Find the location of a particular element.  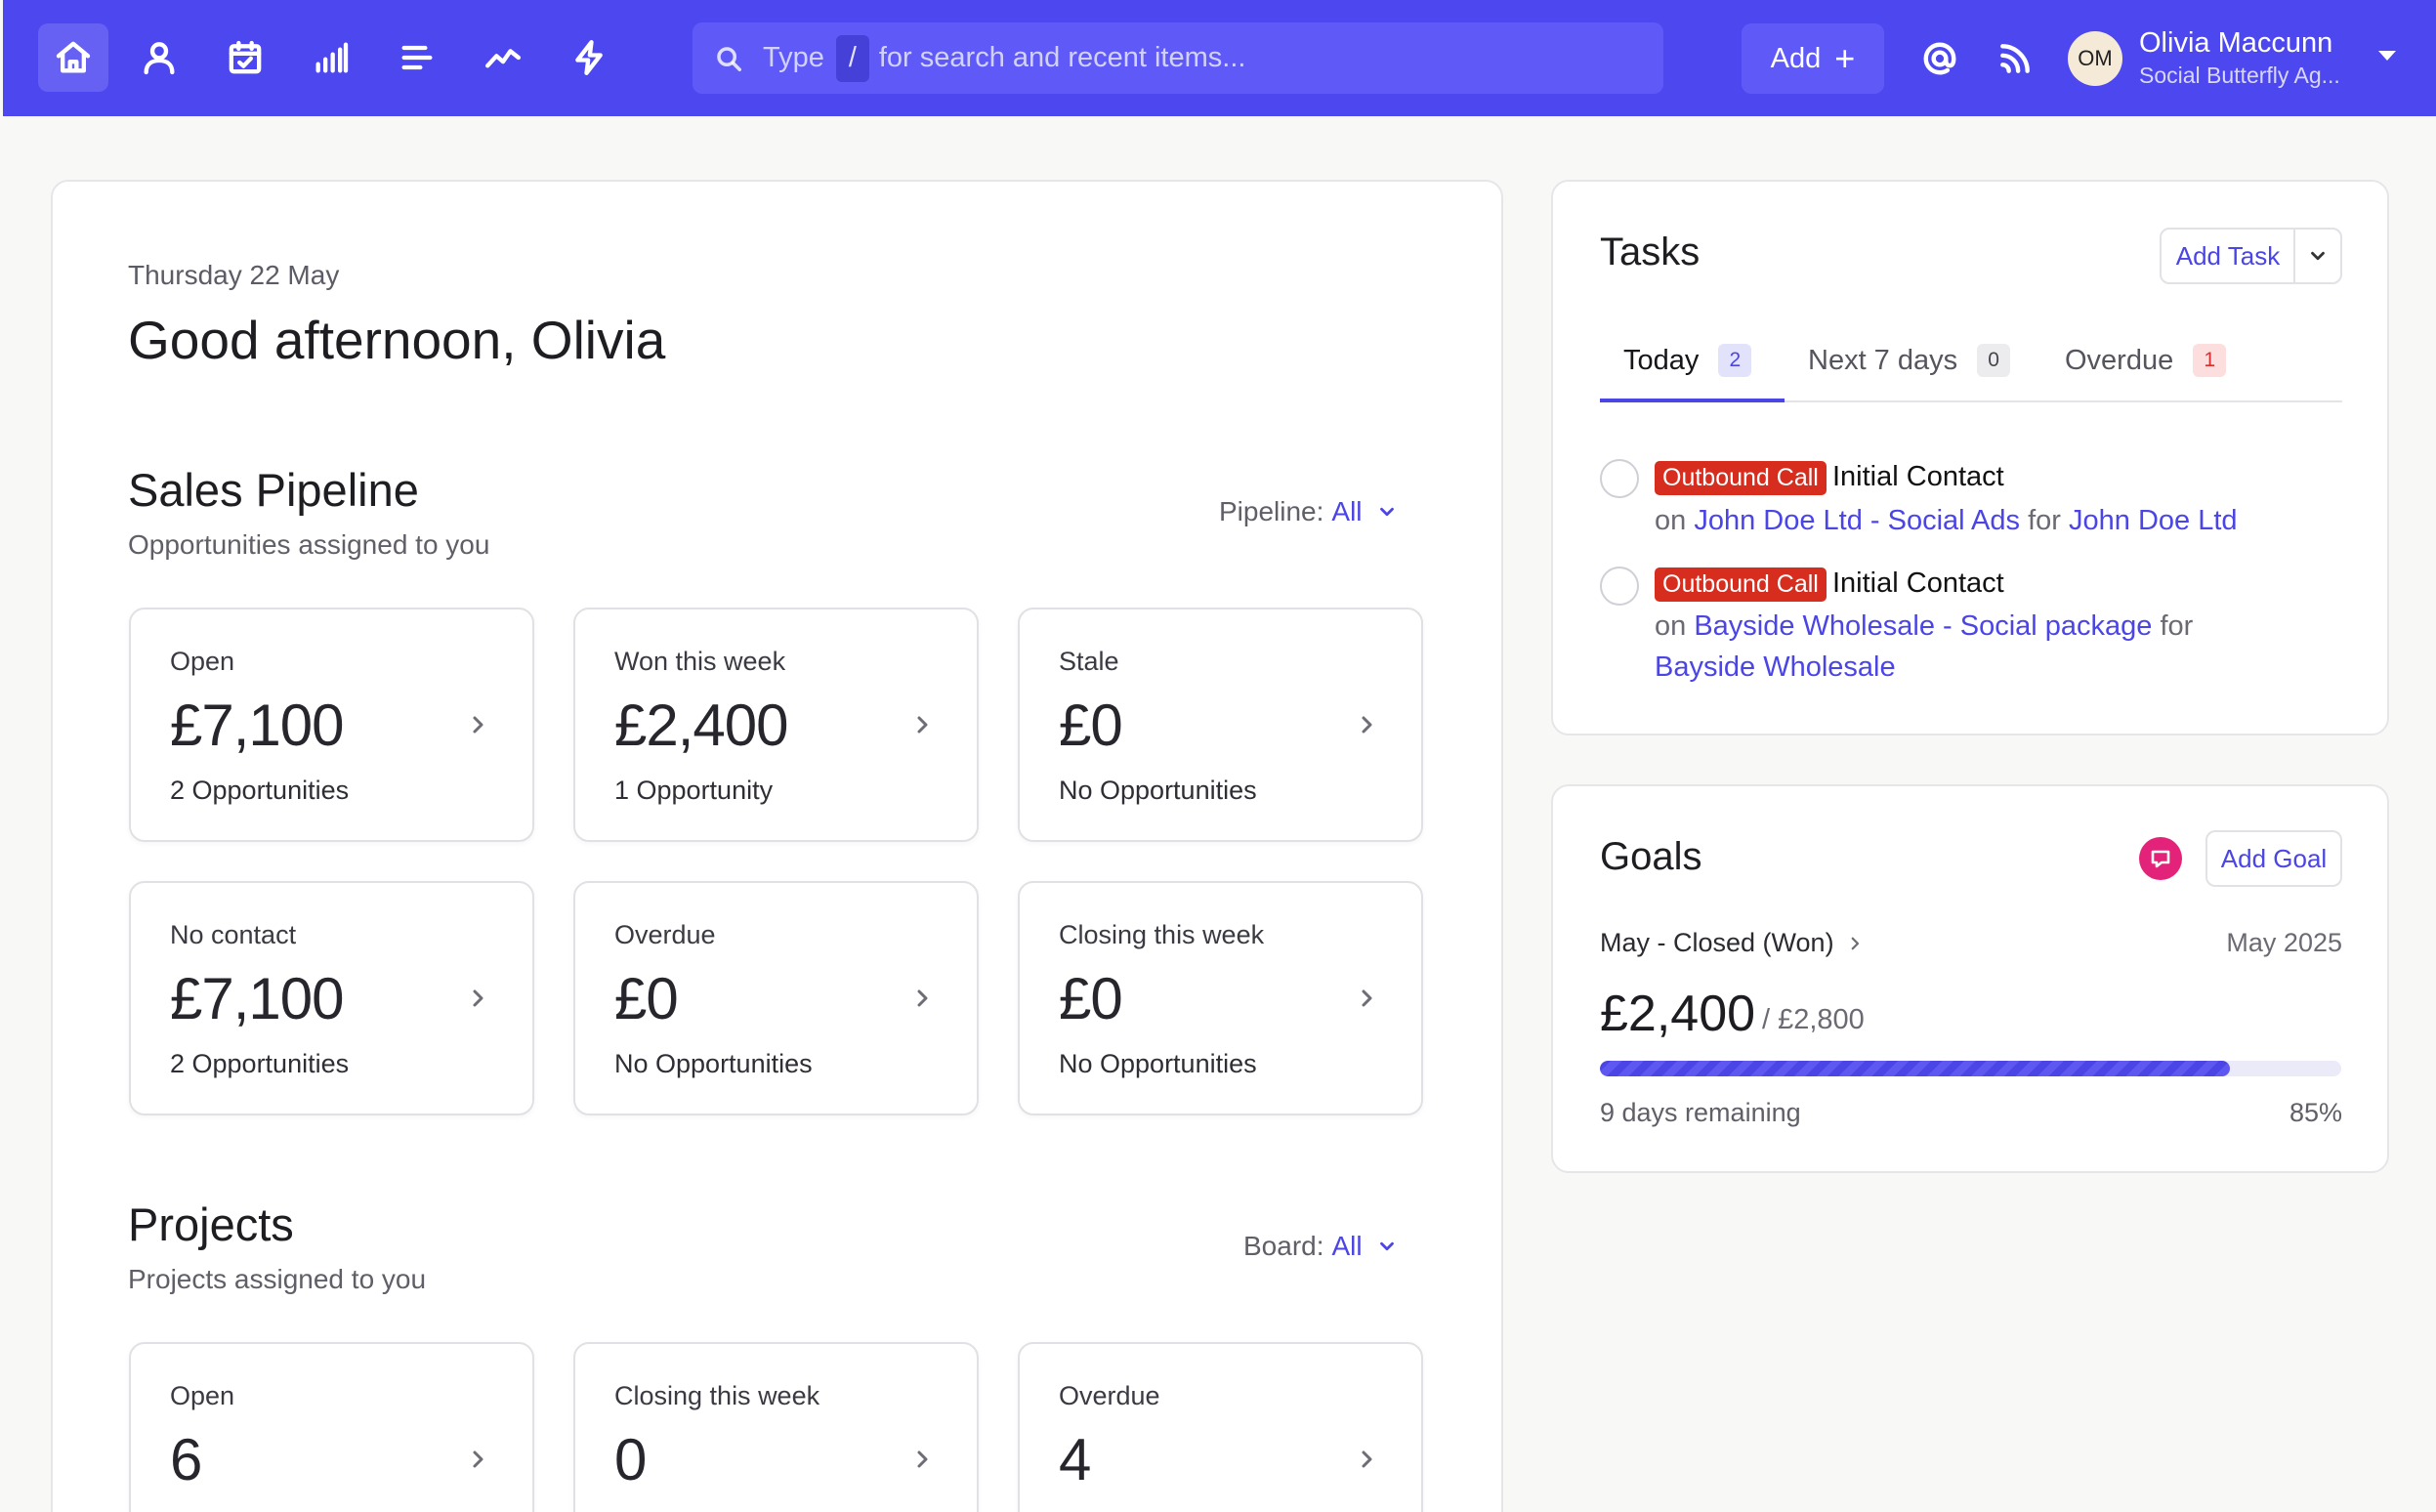

tab-today: Today 2 is located at coordinates (1687, 360).